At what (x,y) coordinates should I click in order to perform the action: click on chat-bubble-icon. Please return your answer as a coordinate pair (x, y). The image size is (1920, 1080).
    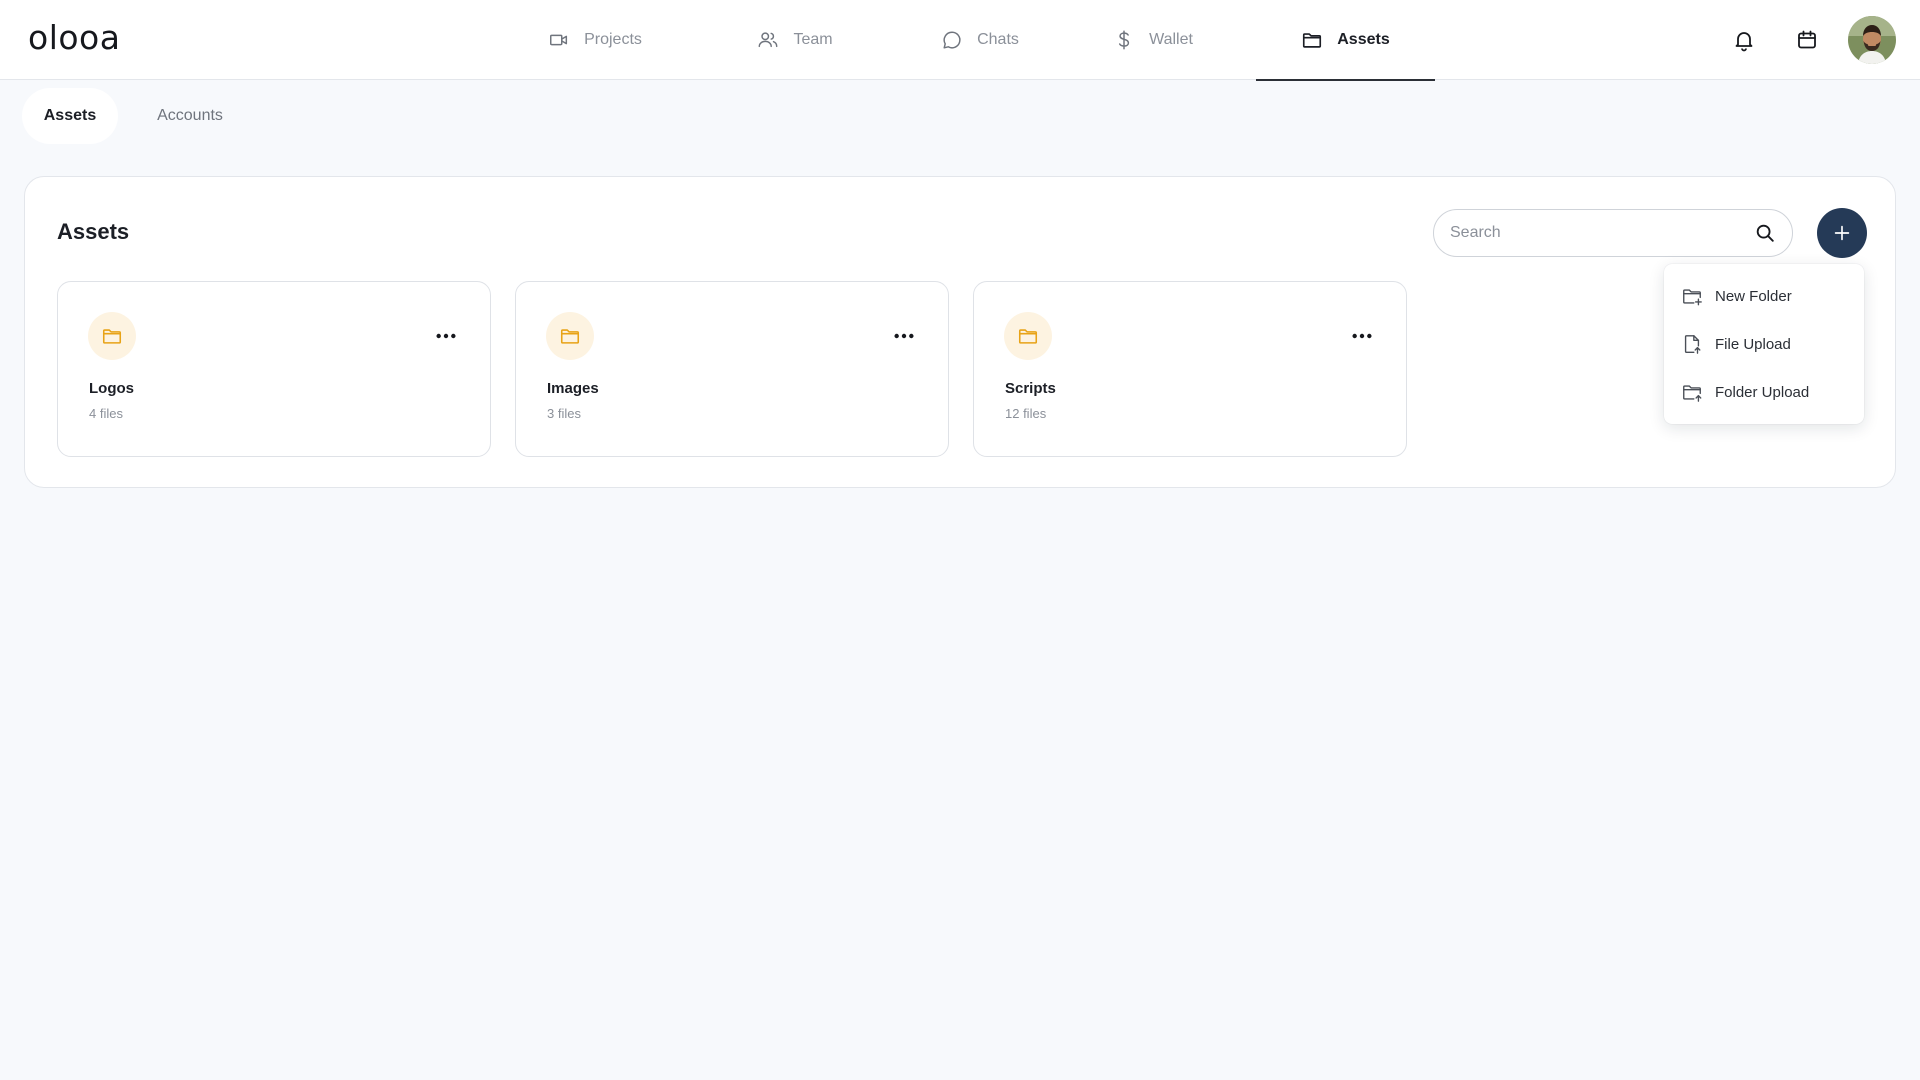
    Looking at the image, I should click on (952, 40).